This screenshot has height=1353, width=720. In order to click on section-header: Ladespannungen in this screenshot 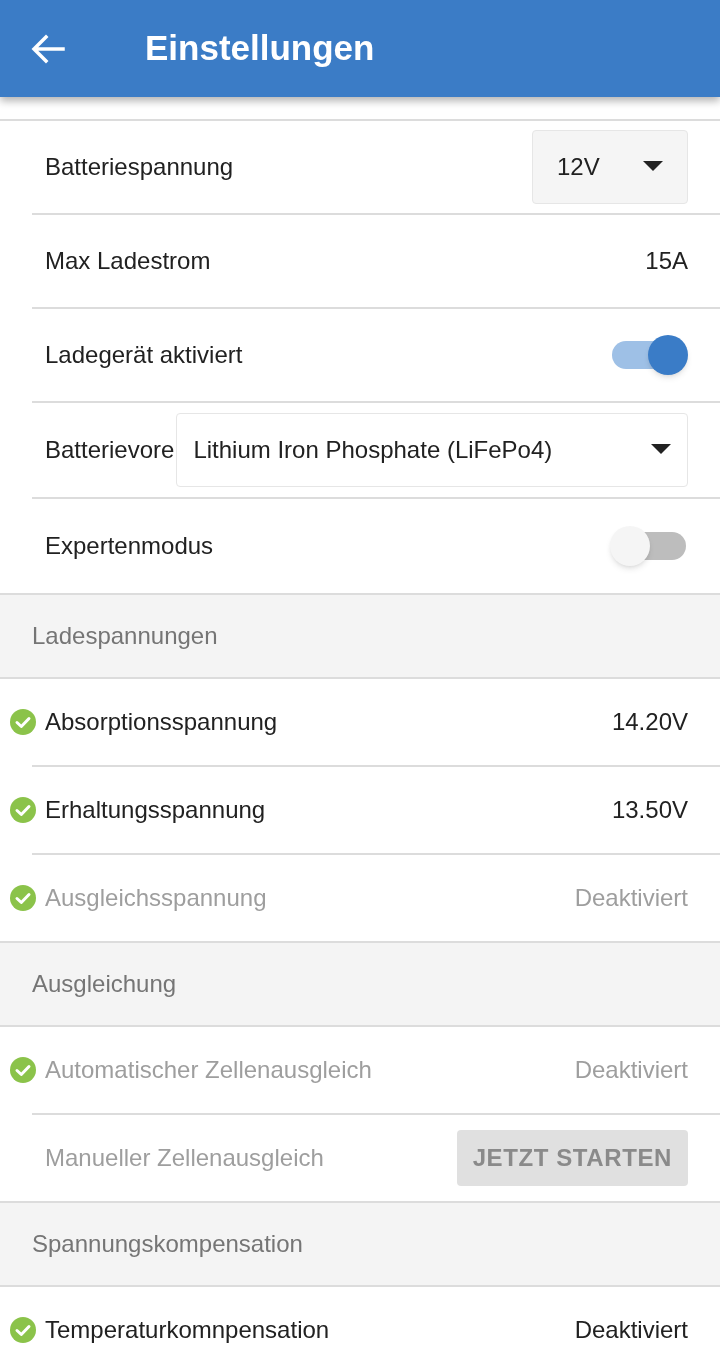, I will do `click(360, 637)`.